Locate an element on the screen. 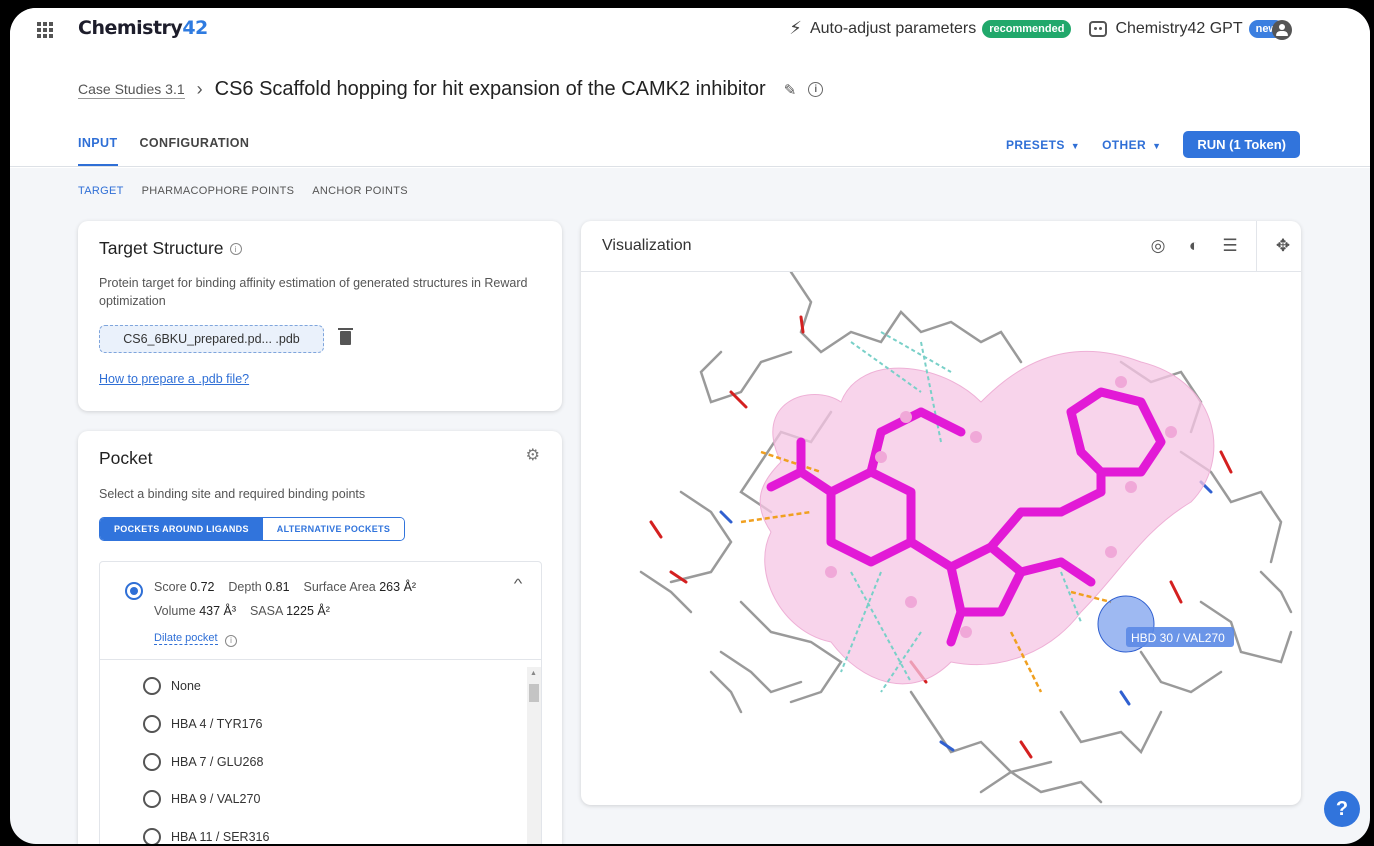 This screenshot has width=1374, height=846. chevron-up-icon: ^ is located at coordinates (518, 583).